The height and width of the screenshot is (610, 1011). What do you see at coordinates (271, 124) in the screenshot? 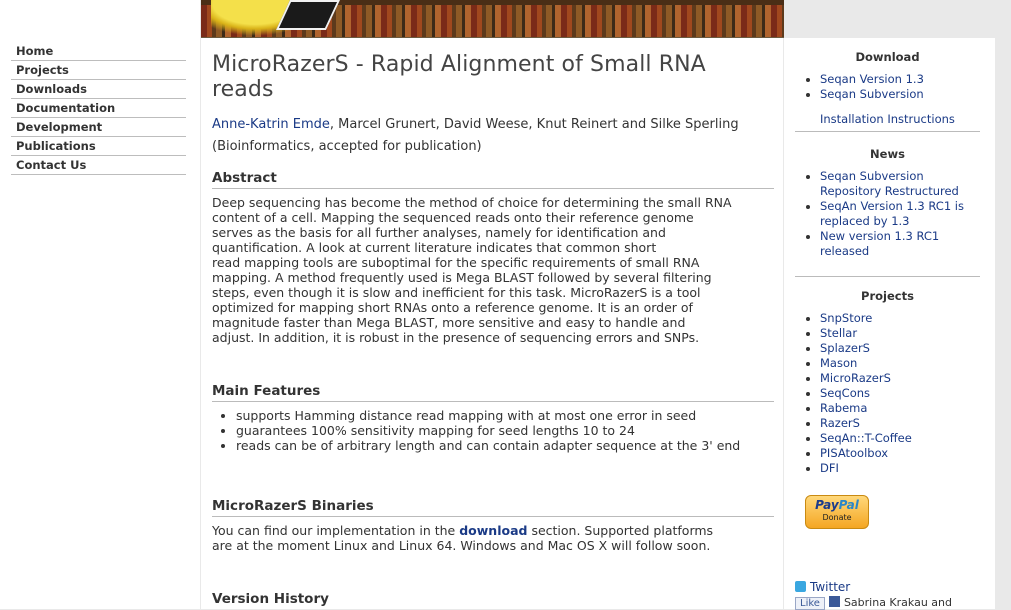
I see `author-link: Anne-Katrin Emde` at bounding box center [271, 124].